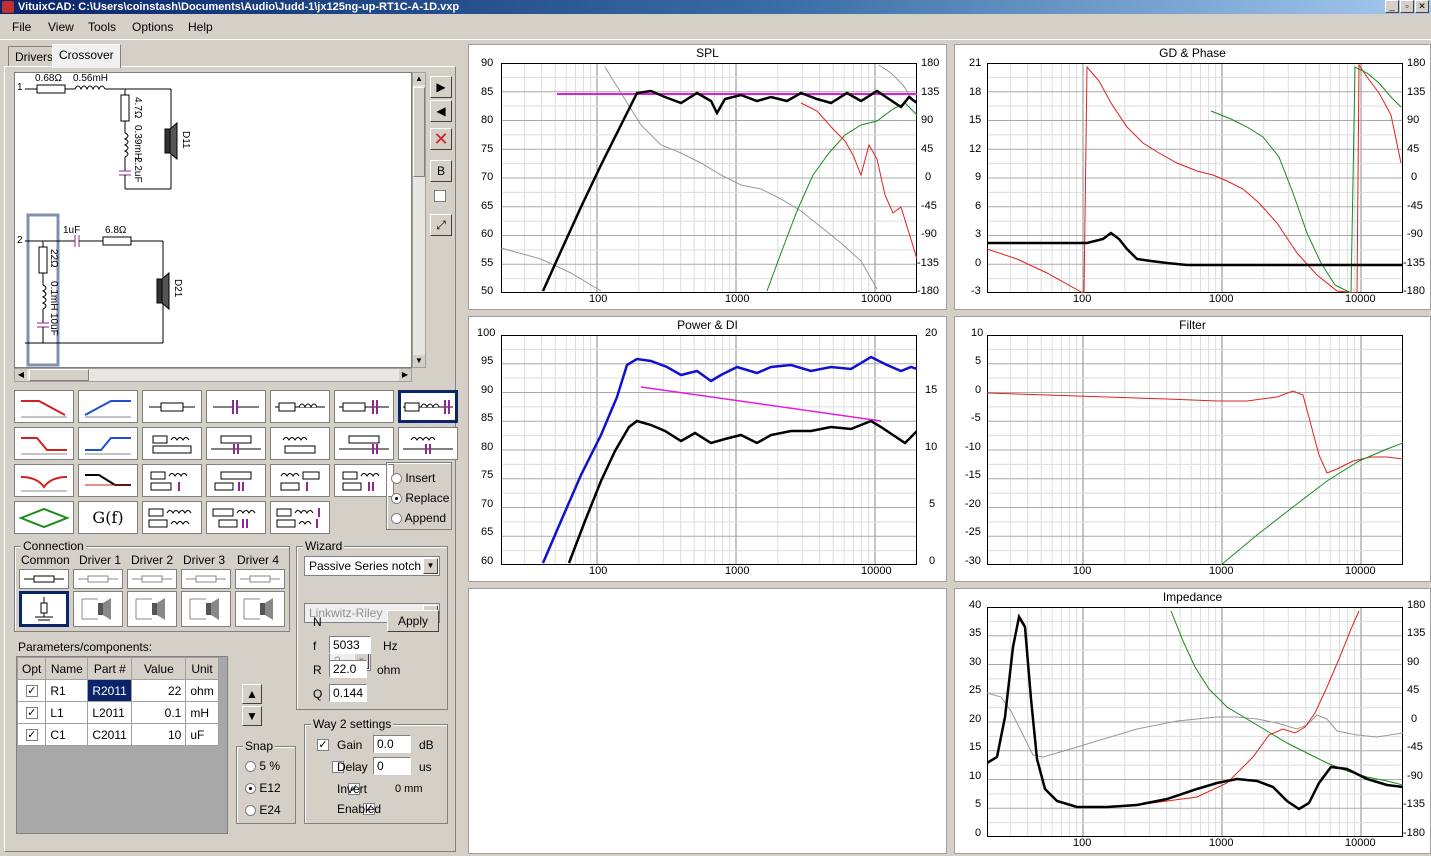 Image resolution: width=1431 pixels, height=856 pixels. Describe the element at coordinates (252, 694) in the screenshot. I see `move-up-button: ▲` at that location.